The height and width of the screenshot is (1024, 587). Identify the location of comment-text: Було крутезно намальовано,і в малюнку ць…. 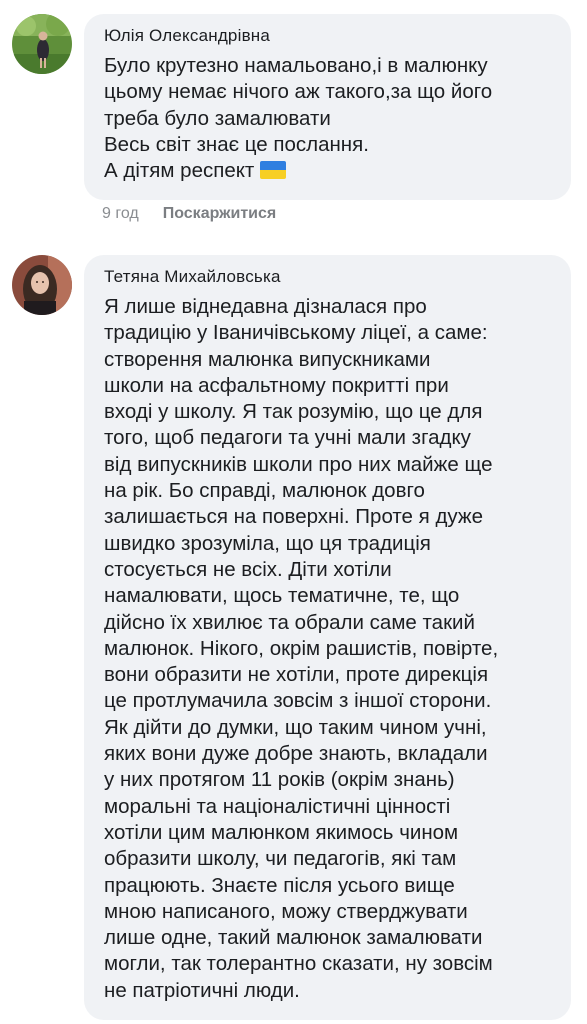
(298, 118).